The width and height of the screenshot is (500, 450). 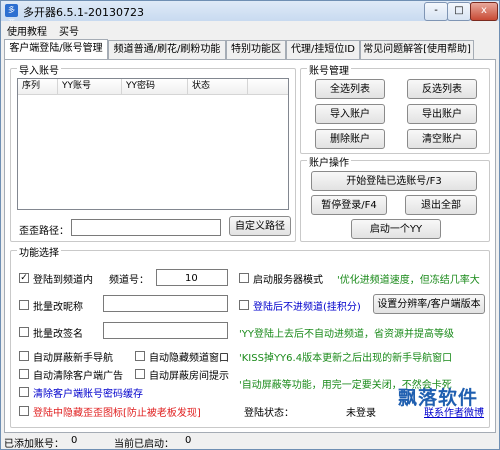 I want to click on close-button: x, so click(x=484, y=11).